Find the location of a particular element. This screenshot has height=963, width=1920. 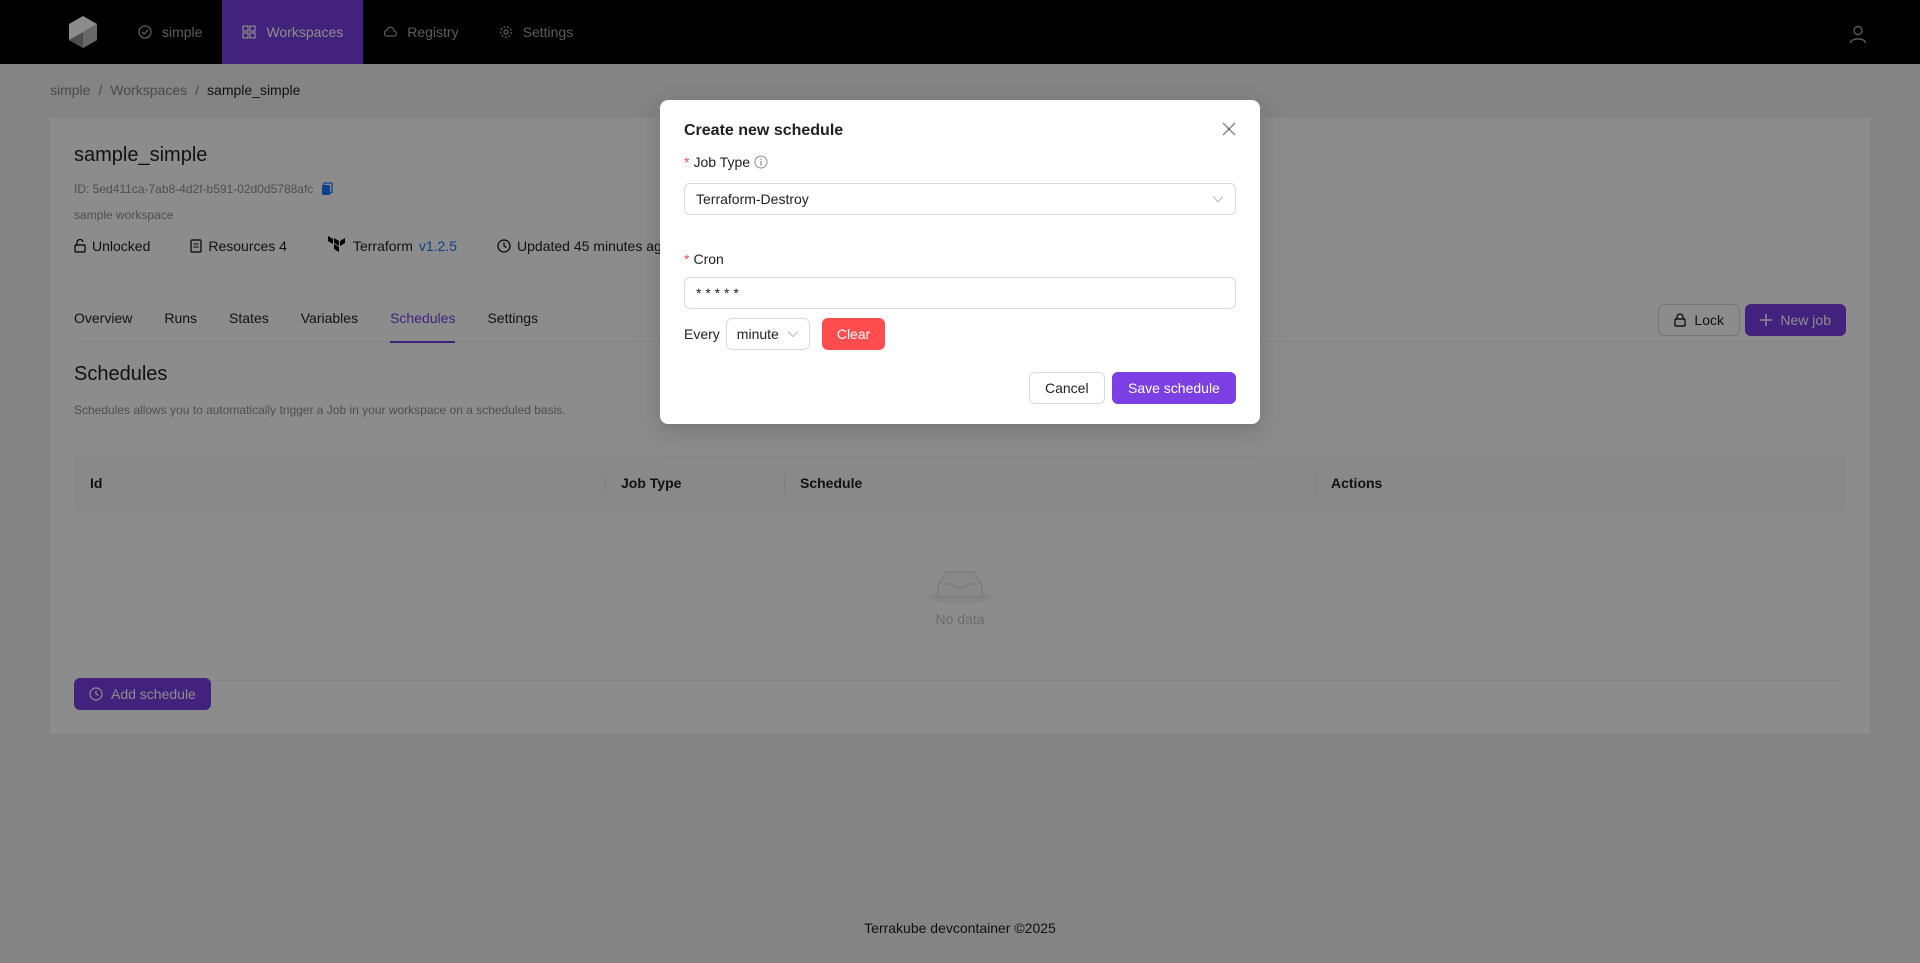

job-type-label: * Job Type is located at coordinates (726, 162).